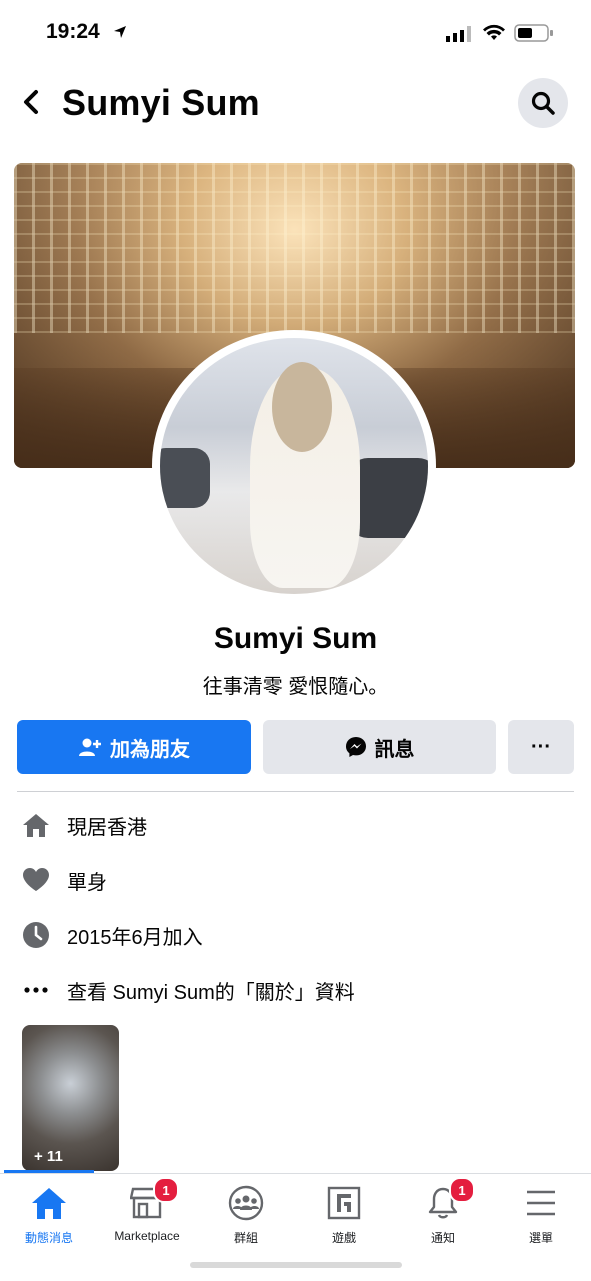 Image resolution: width=591 pixels, height=1281 pixels. I want to click on detail-joined: 2015年6月加入, so click(112, 935).